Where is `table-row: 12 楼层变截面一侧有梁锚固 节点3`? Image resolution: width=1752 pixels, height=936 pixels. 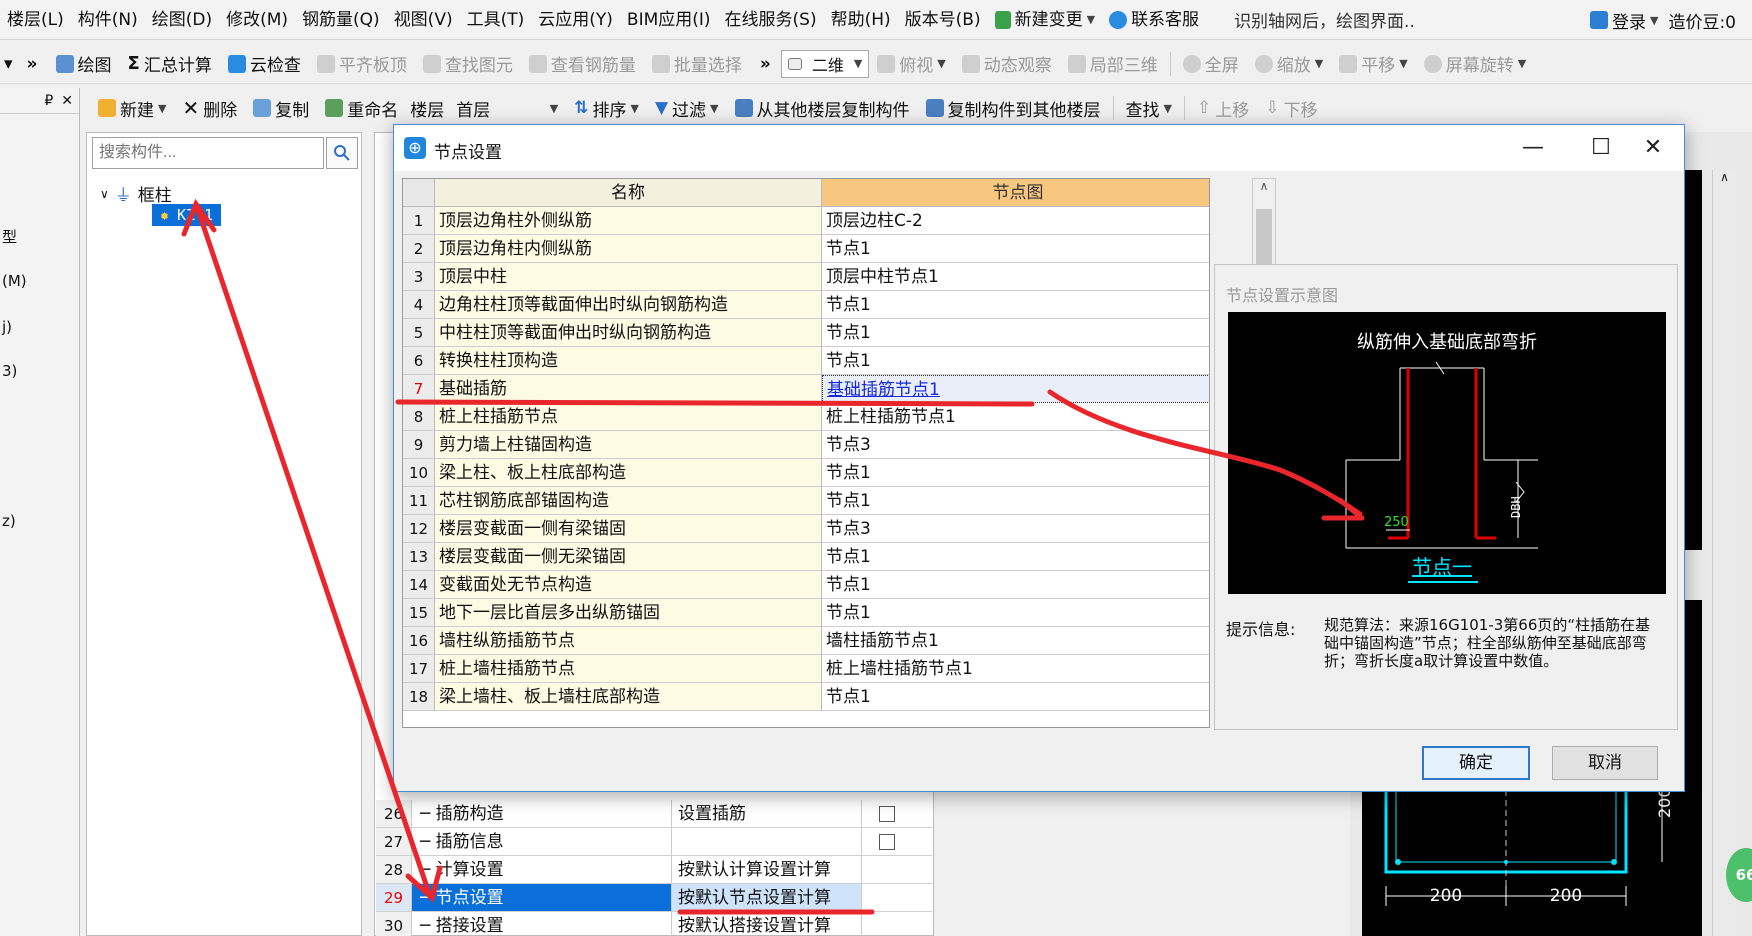 table-row: 12 楼层变截面一侧有梁锚固 节点3 is located at coordinates (806, 529).